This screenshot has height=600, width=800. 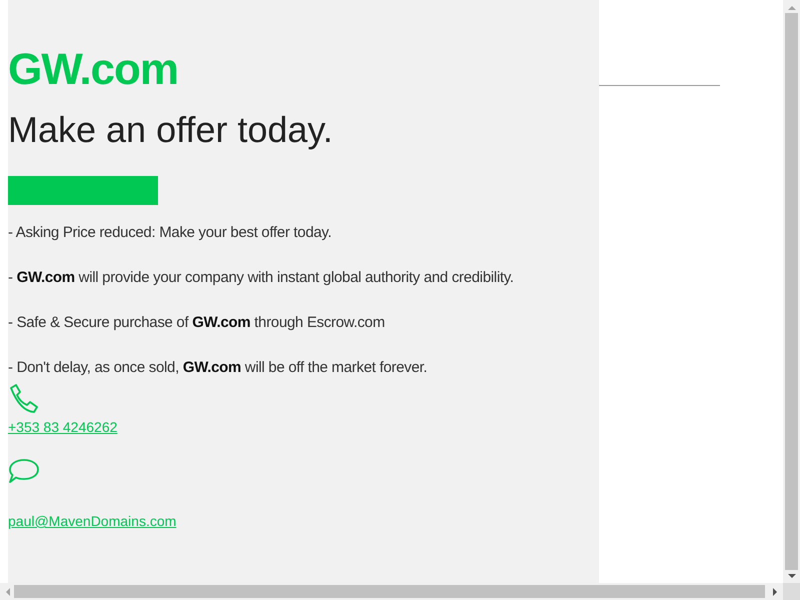 What do you see at coordinates (23, 399) in the screenshot?
I see `phone-icon` at bounding box center [23, 399].